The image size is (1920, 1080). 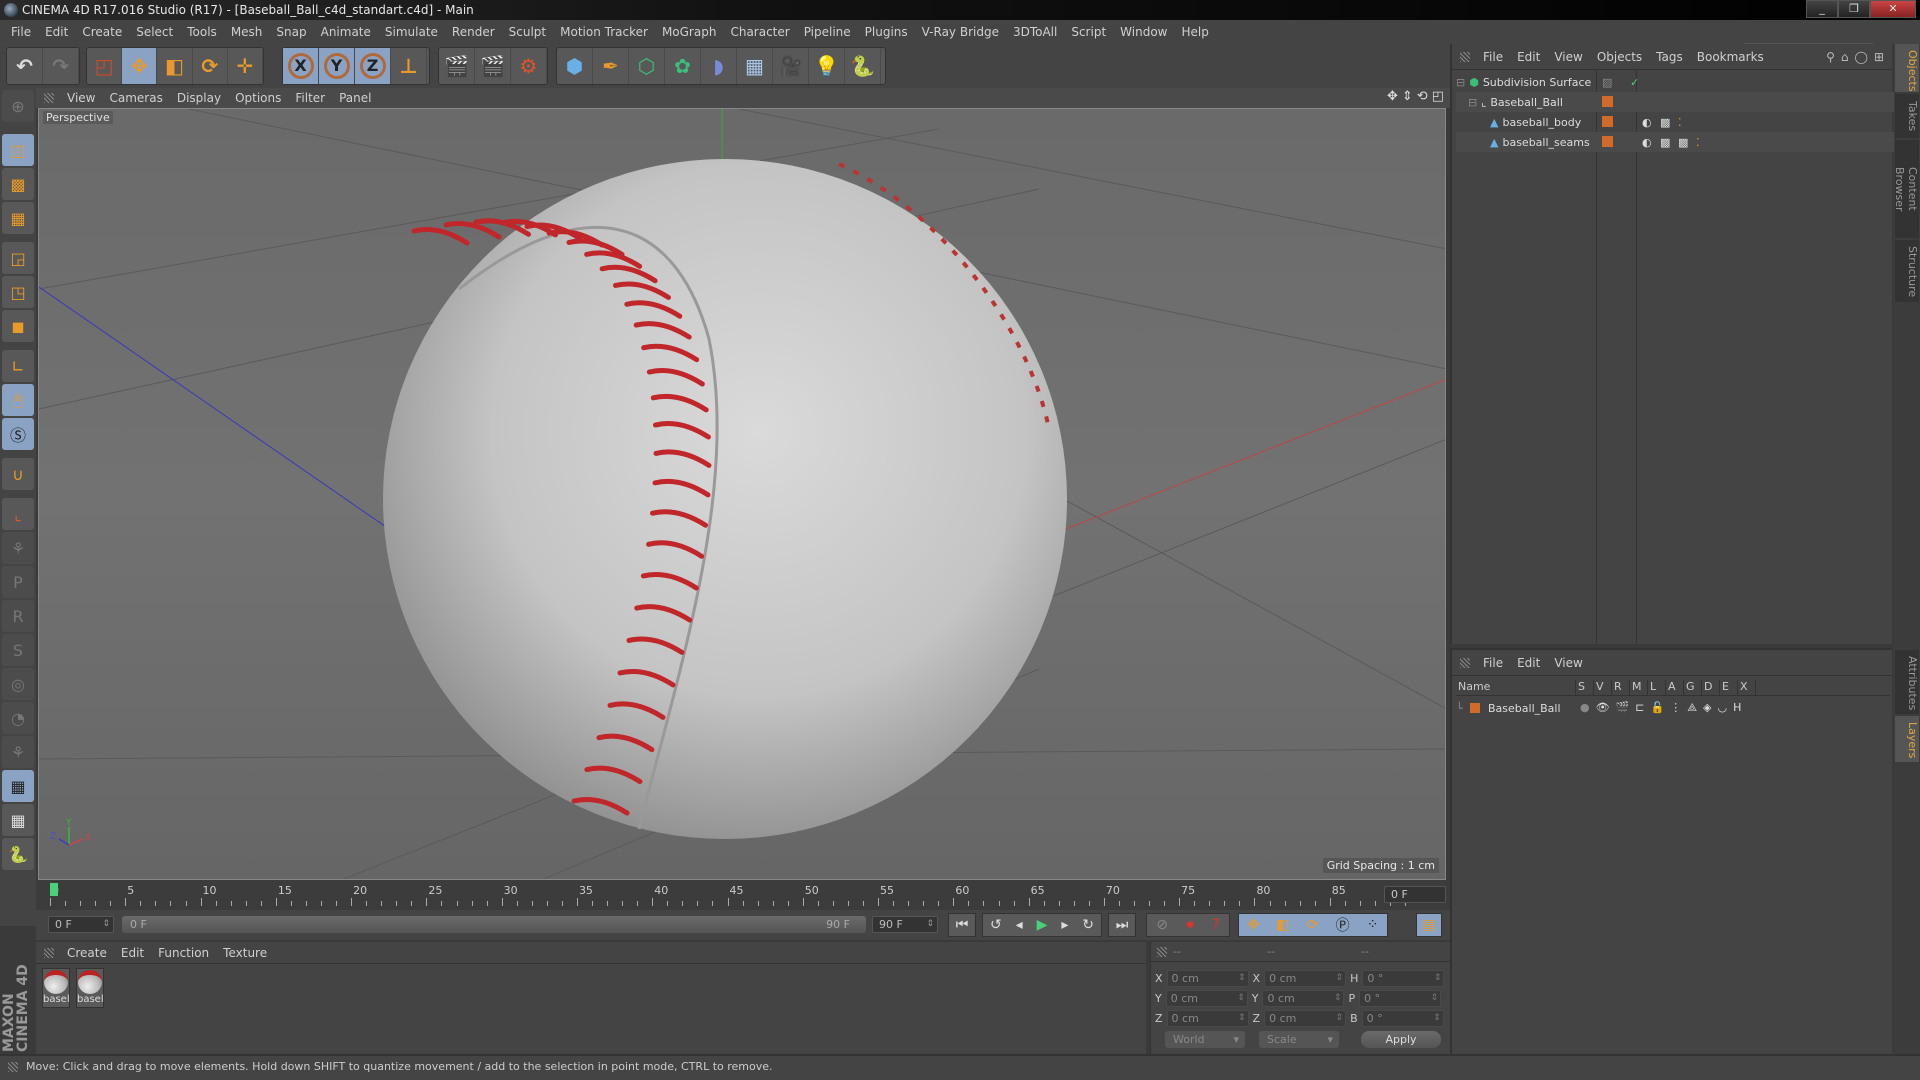 I want to click on snap-icon: ∪, so click(x=18, y=474).